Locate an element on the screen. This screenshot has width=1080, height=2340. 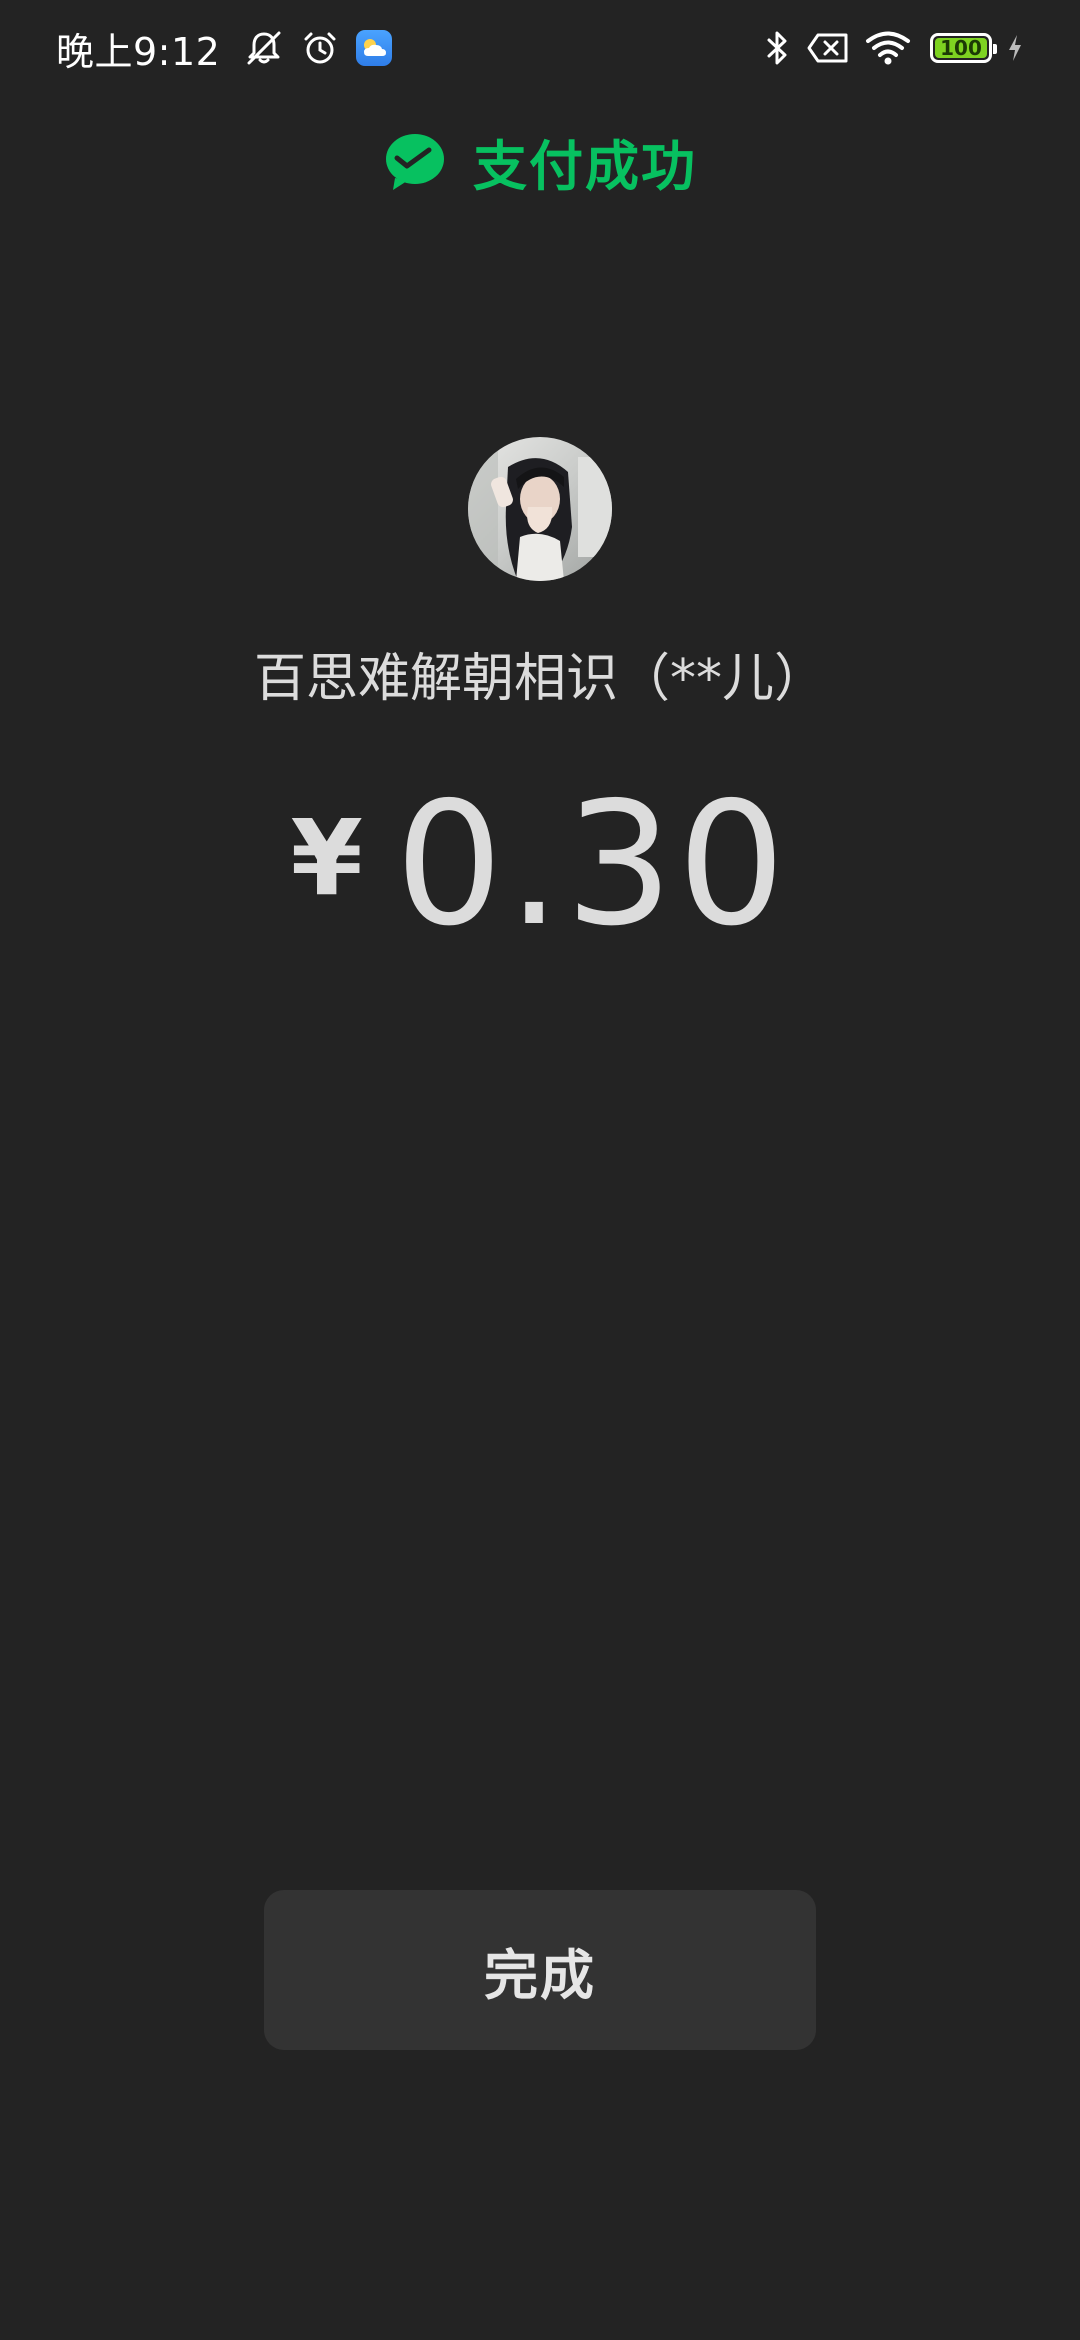
wechat-pay-icon is located at coordinates (415, 162).